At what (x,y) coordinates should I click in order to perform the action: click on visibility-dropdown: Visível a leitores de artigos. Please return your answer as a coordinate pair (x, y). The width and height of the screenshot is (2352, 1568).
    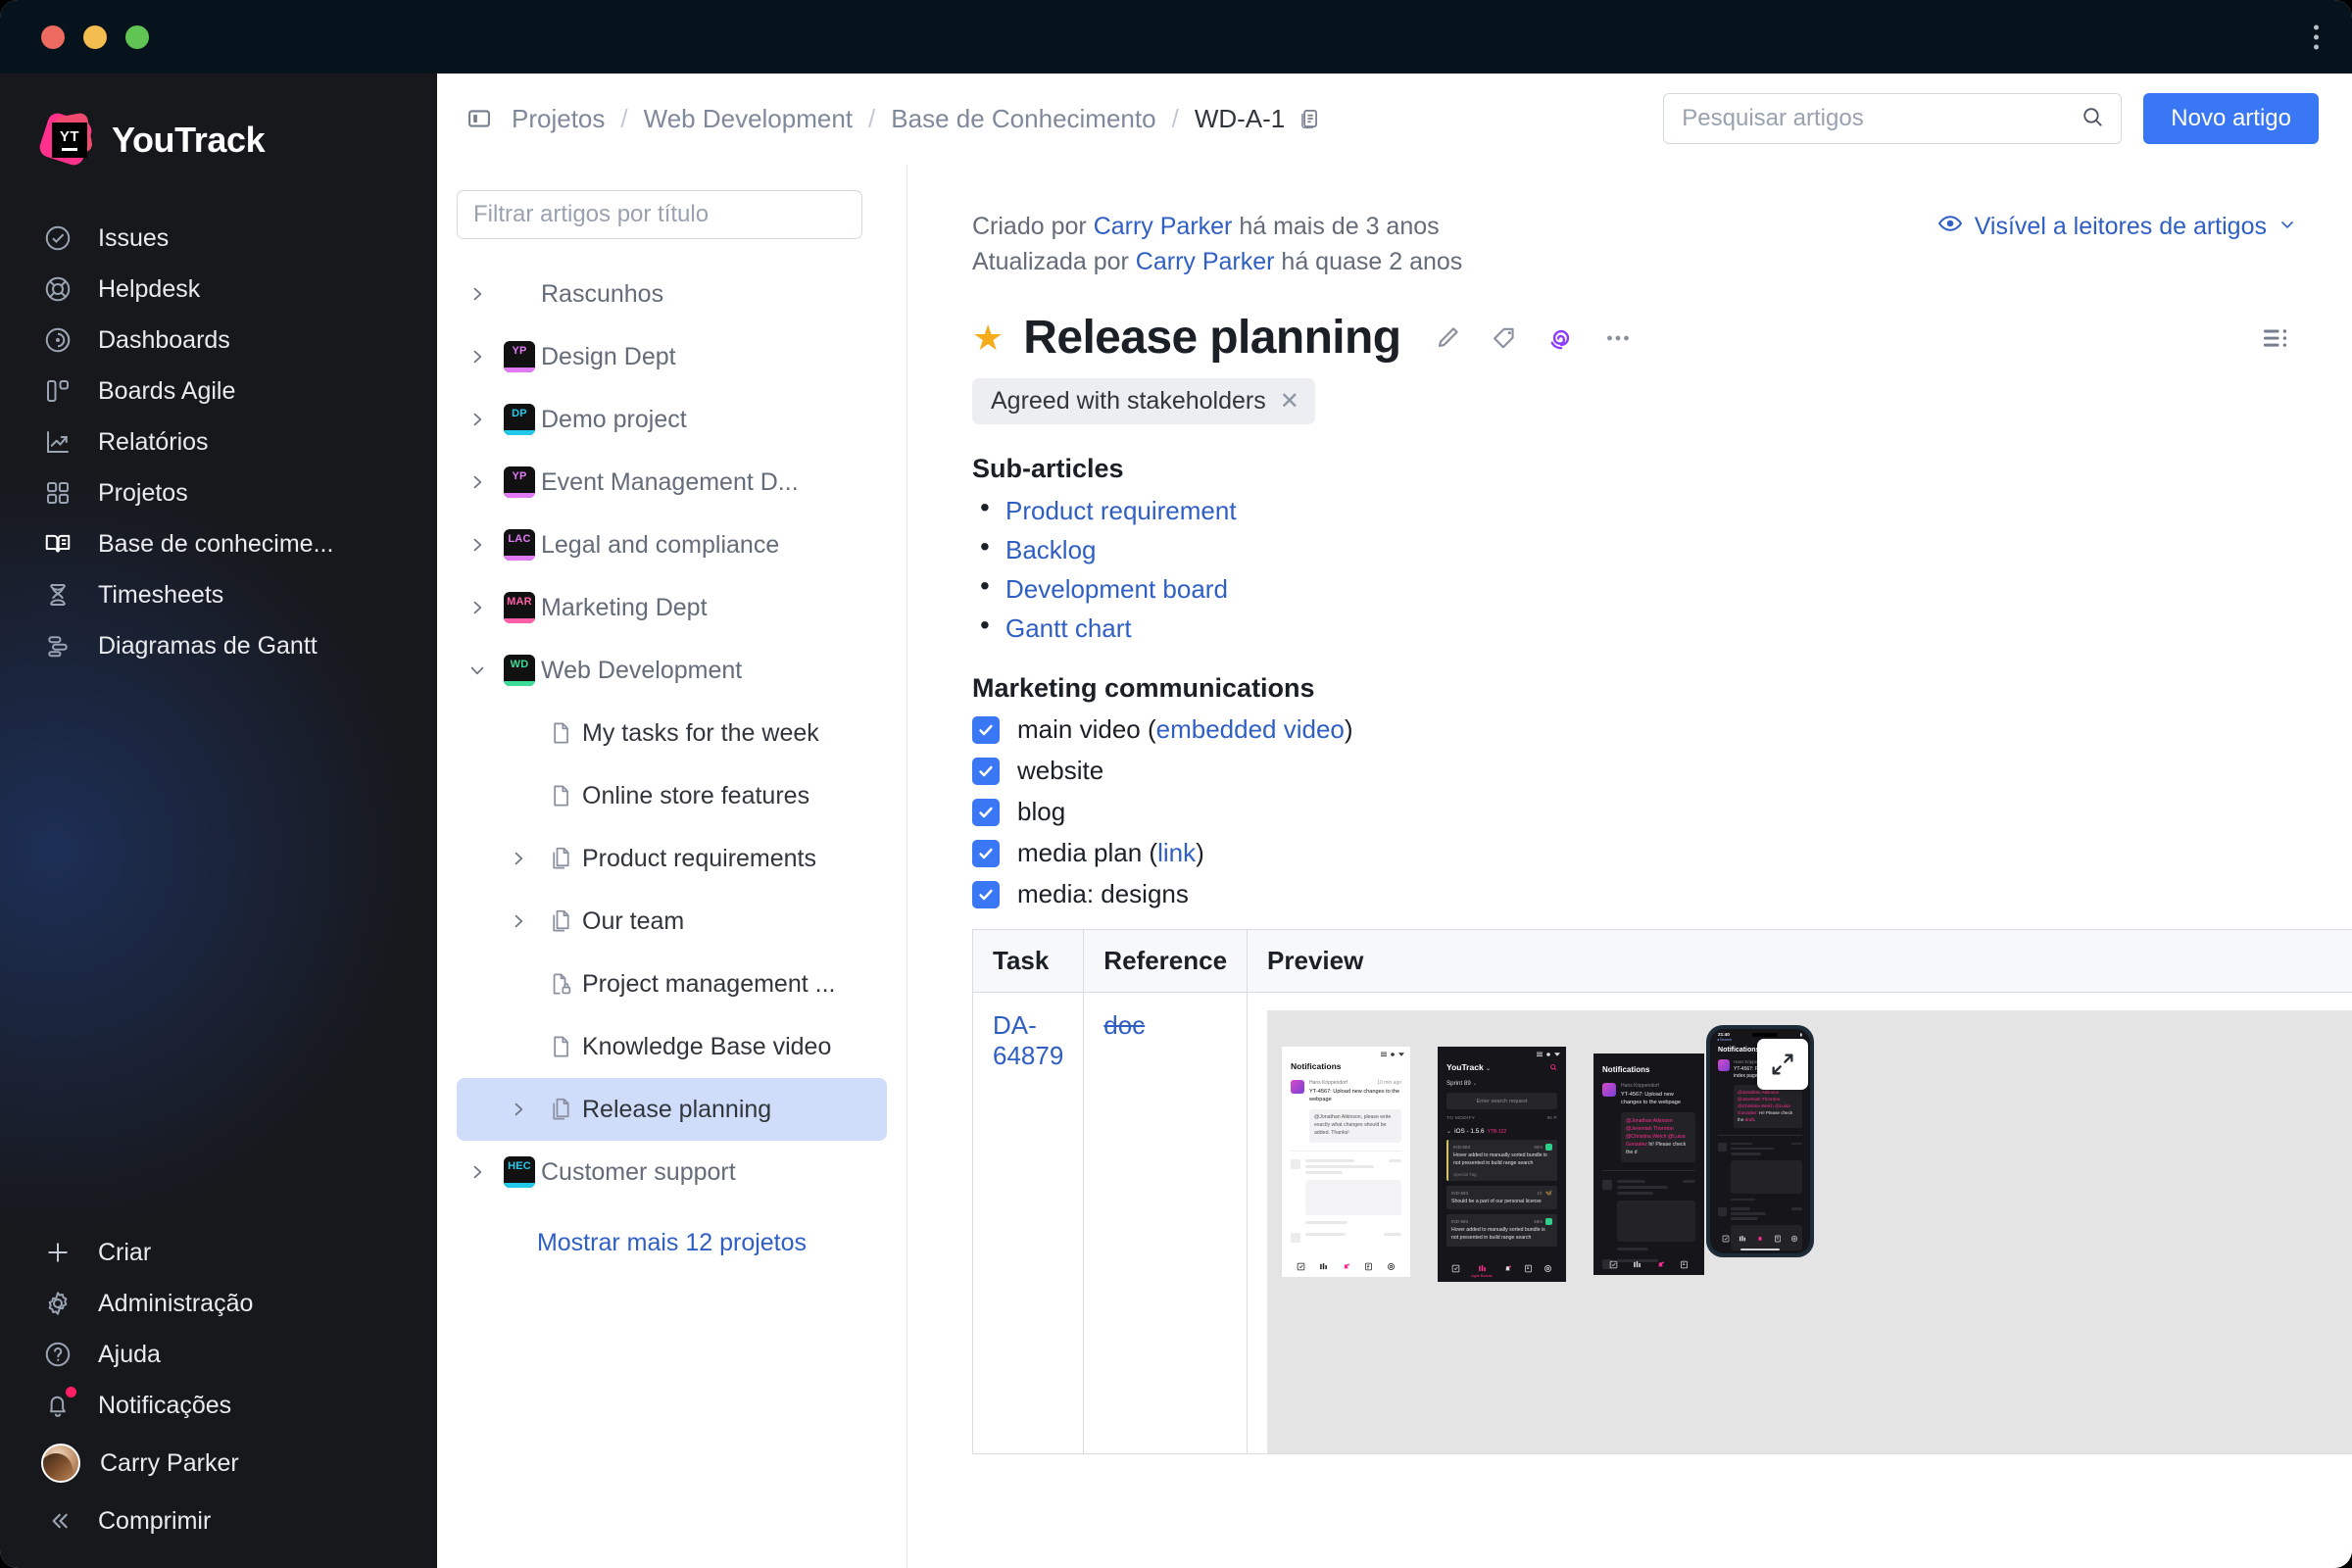
    Looking at the image, I should click on (2116, 227).